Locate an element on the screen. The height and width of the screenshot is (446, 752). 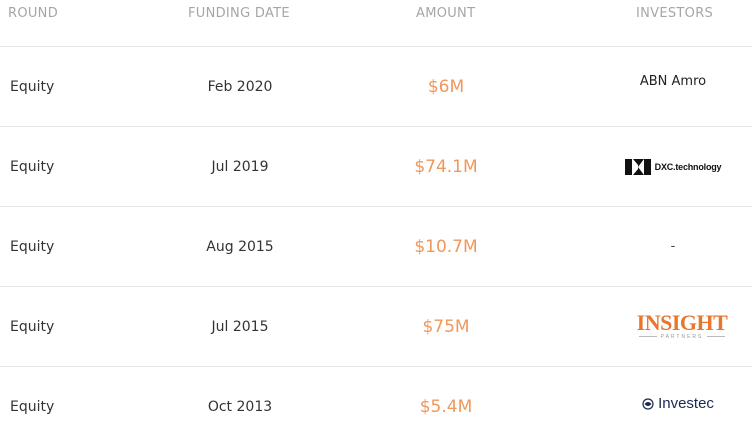
column-header-funding-date: FUNDING DATE is located at coordinates (239, 13).